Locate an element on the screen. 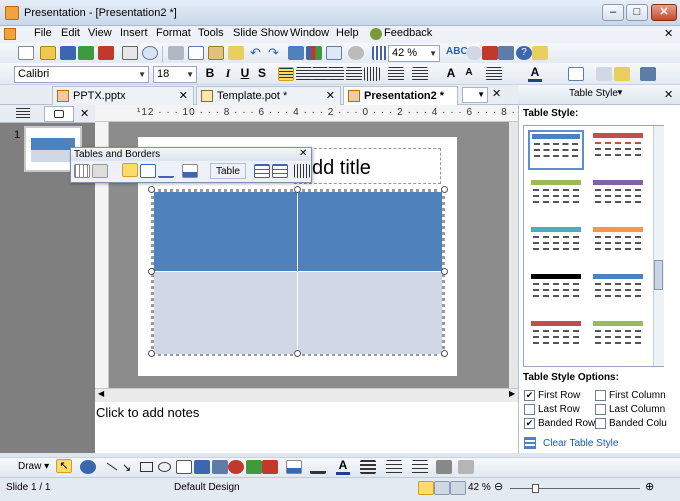 The width and height of the screenshot is (680, 501). menu-edit: Edit is located at coordinates (70, 33).